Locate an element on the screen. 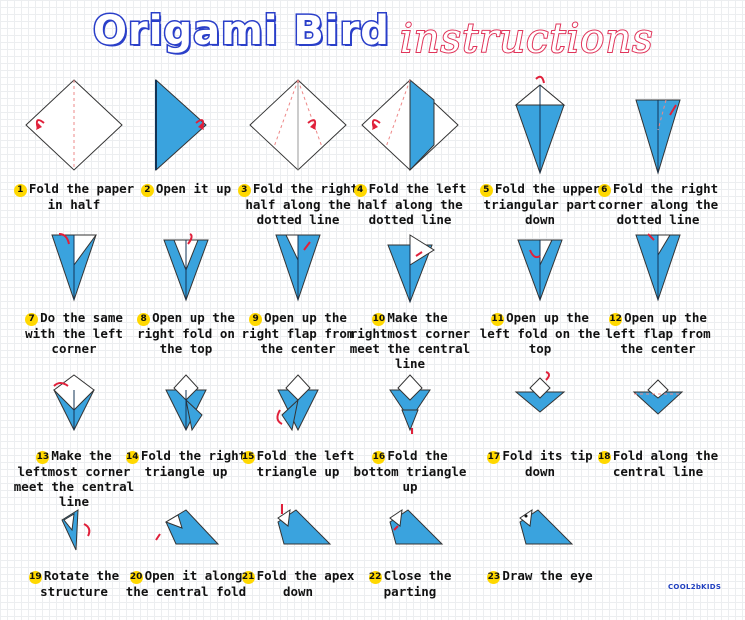  step-23-caption: 23 Draw the eye is located at coordinates (540, 576).